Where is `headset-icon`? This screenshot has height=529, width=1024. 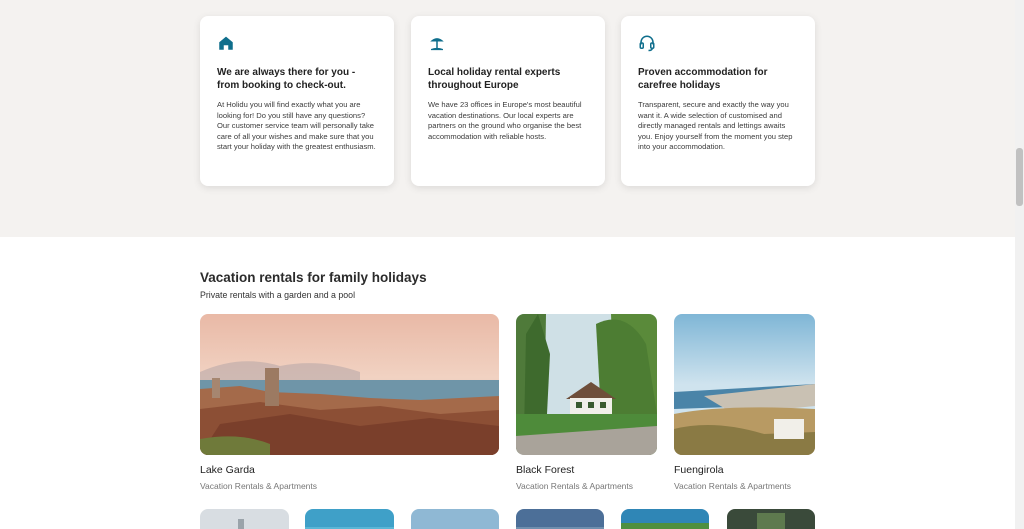
headset-icon is located at coordinates (647, 43).